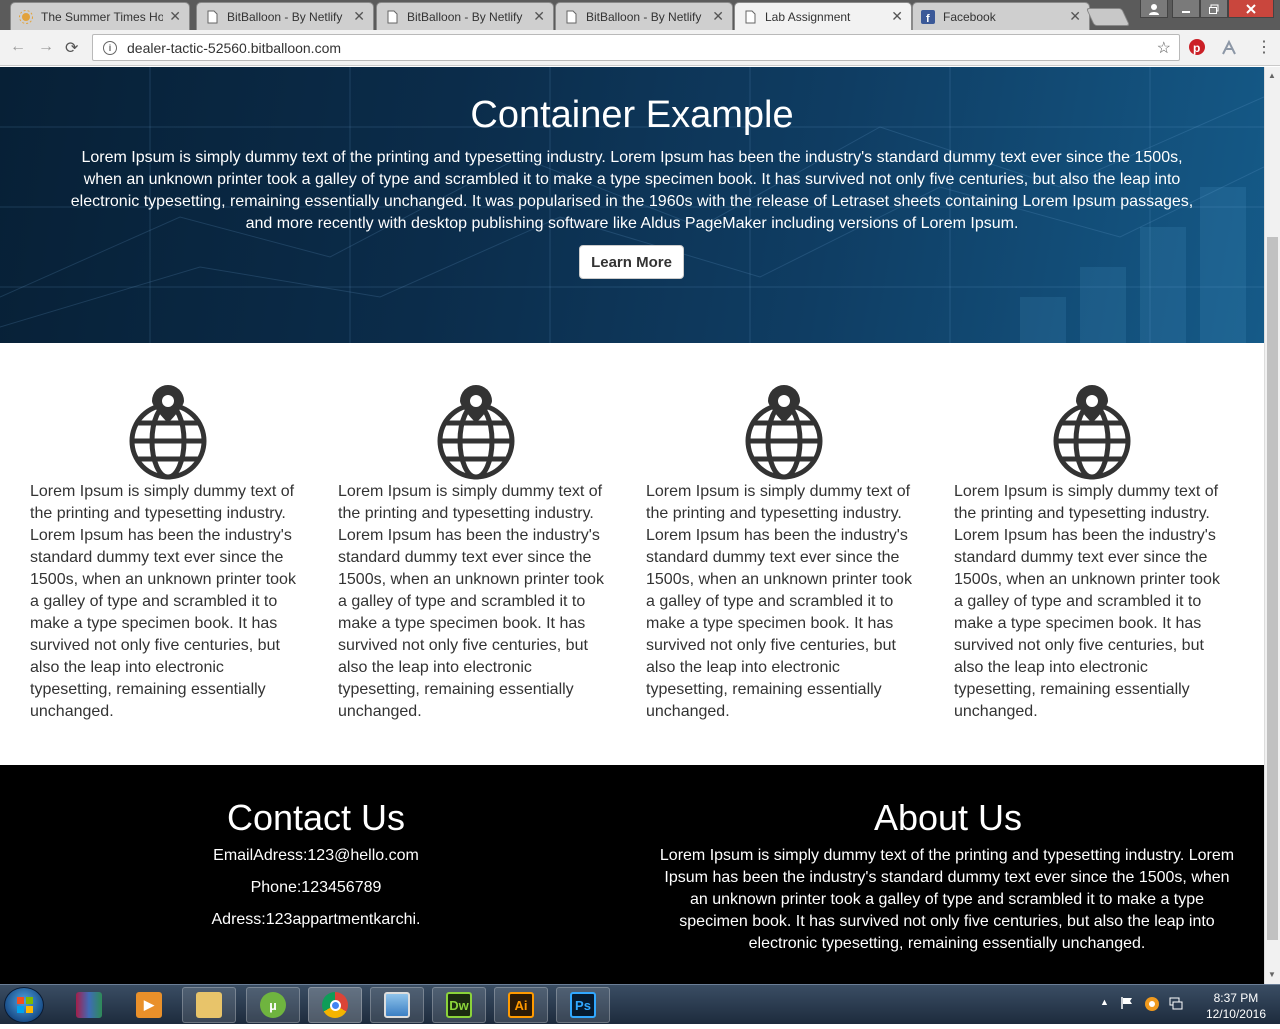 The image size is (1280, 1029). I want to click on taskbar-app-dreamweaver: Dw, so click(459, 1005).